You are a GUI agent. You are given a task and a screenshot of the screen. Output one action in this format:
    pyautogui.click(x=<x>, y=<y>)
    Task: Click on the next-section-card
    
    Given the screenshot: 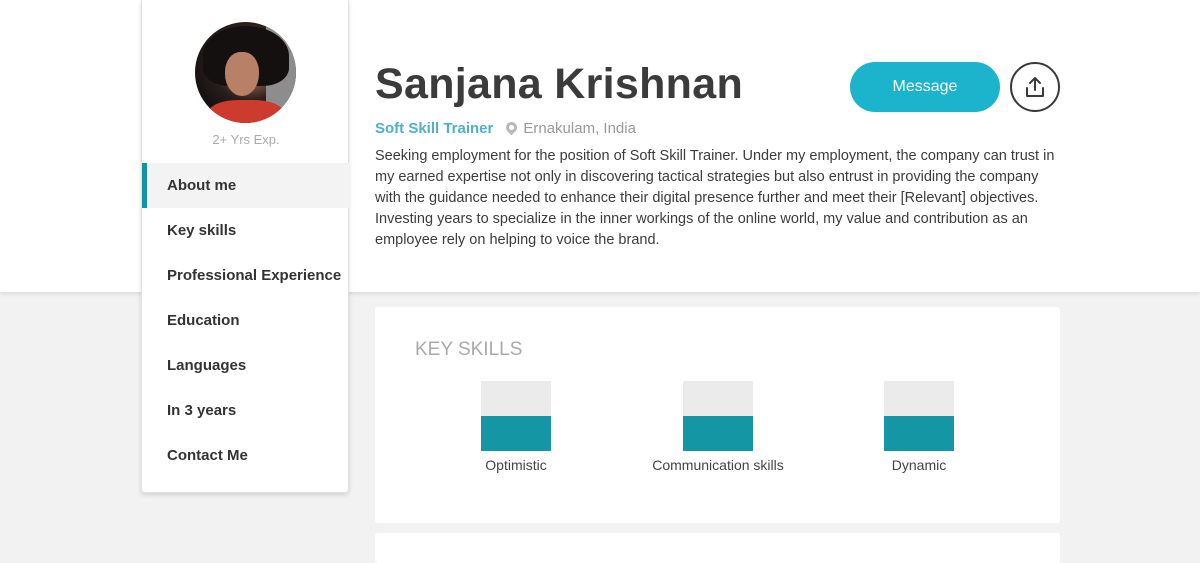 What is the action you would take?
    pyautogui.click(x=717, y=548)
    